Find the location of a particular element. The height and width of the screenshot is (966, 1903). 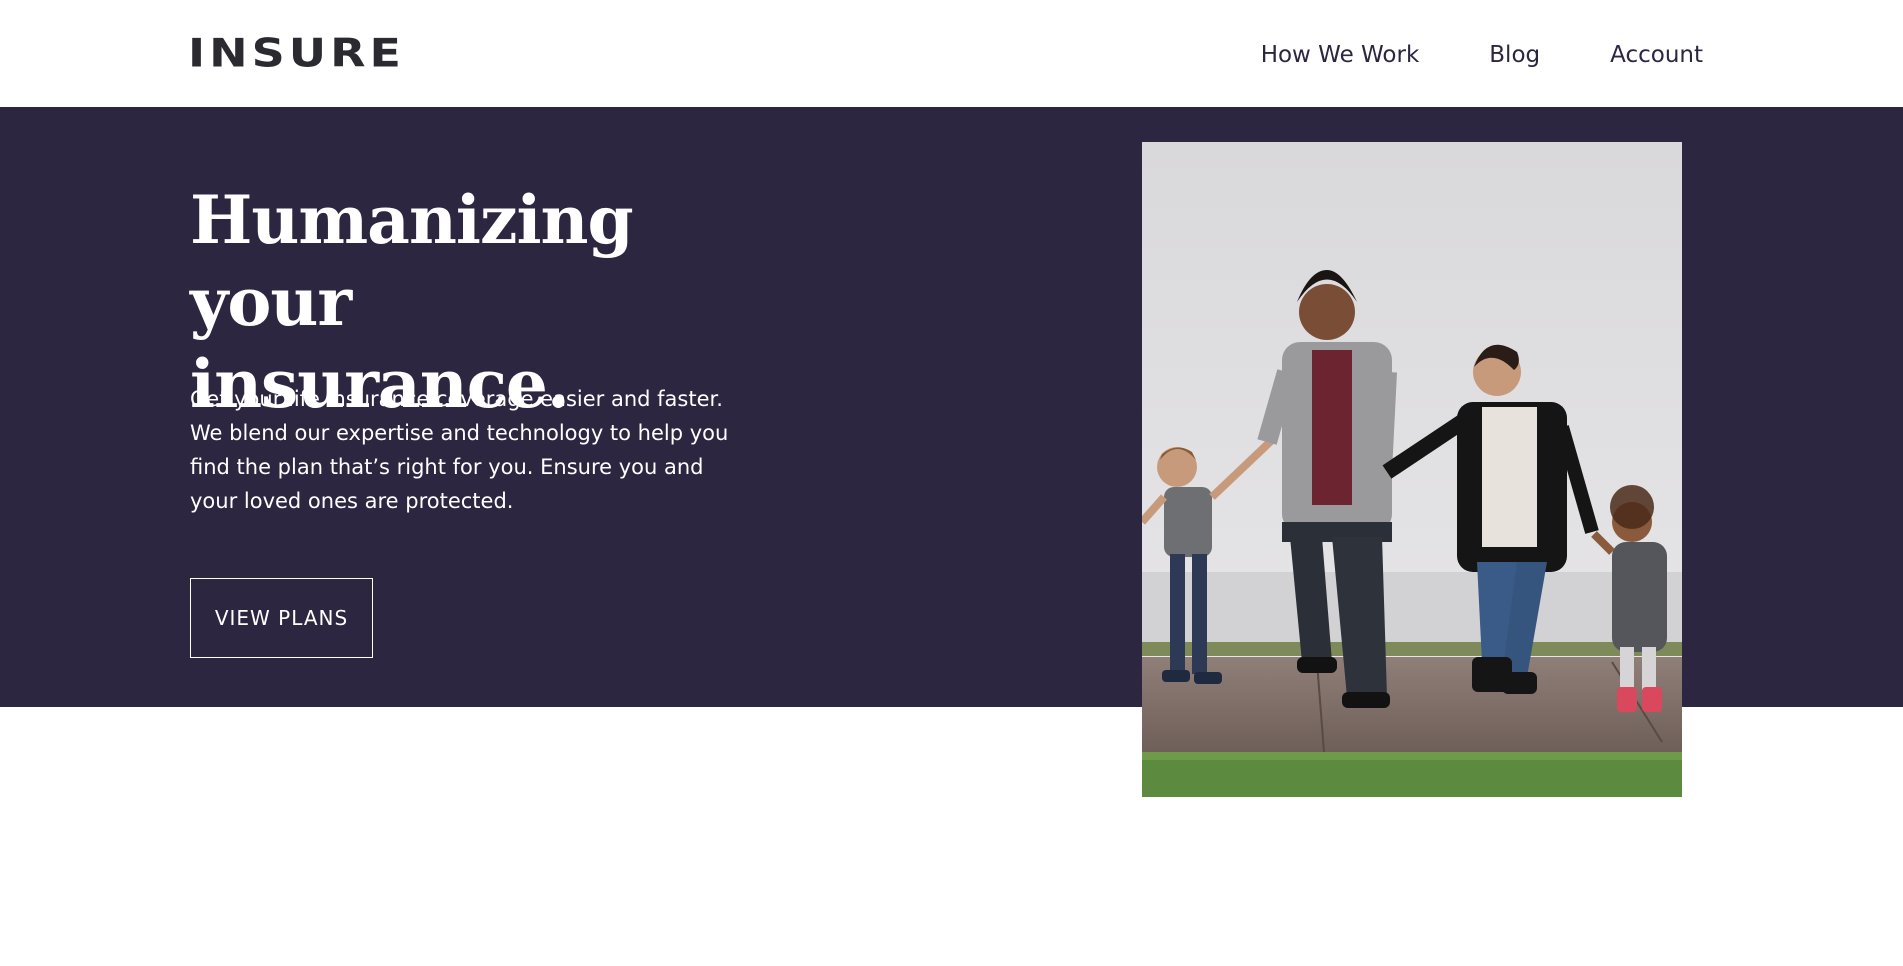

view-plans-button: VIEW PLANS is located at coordinates (281, 618).